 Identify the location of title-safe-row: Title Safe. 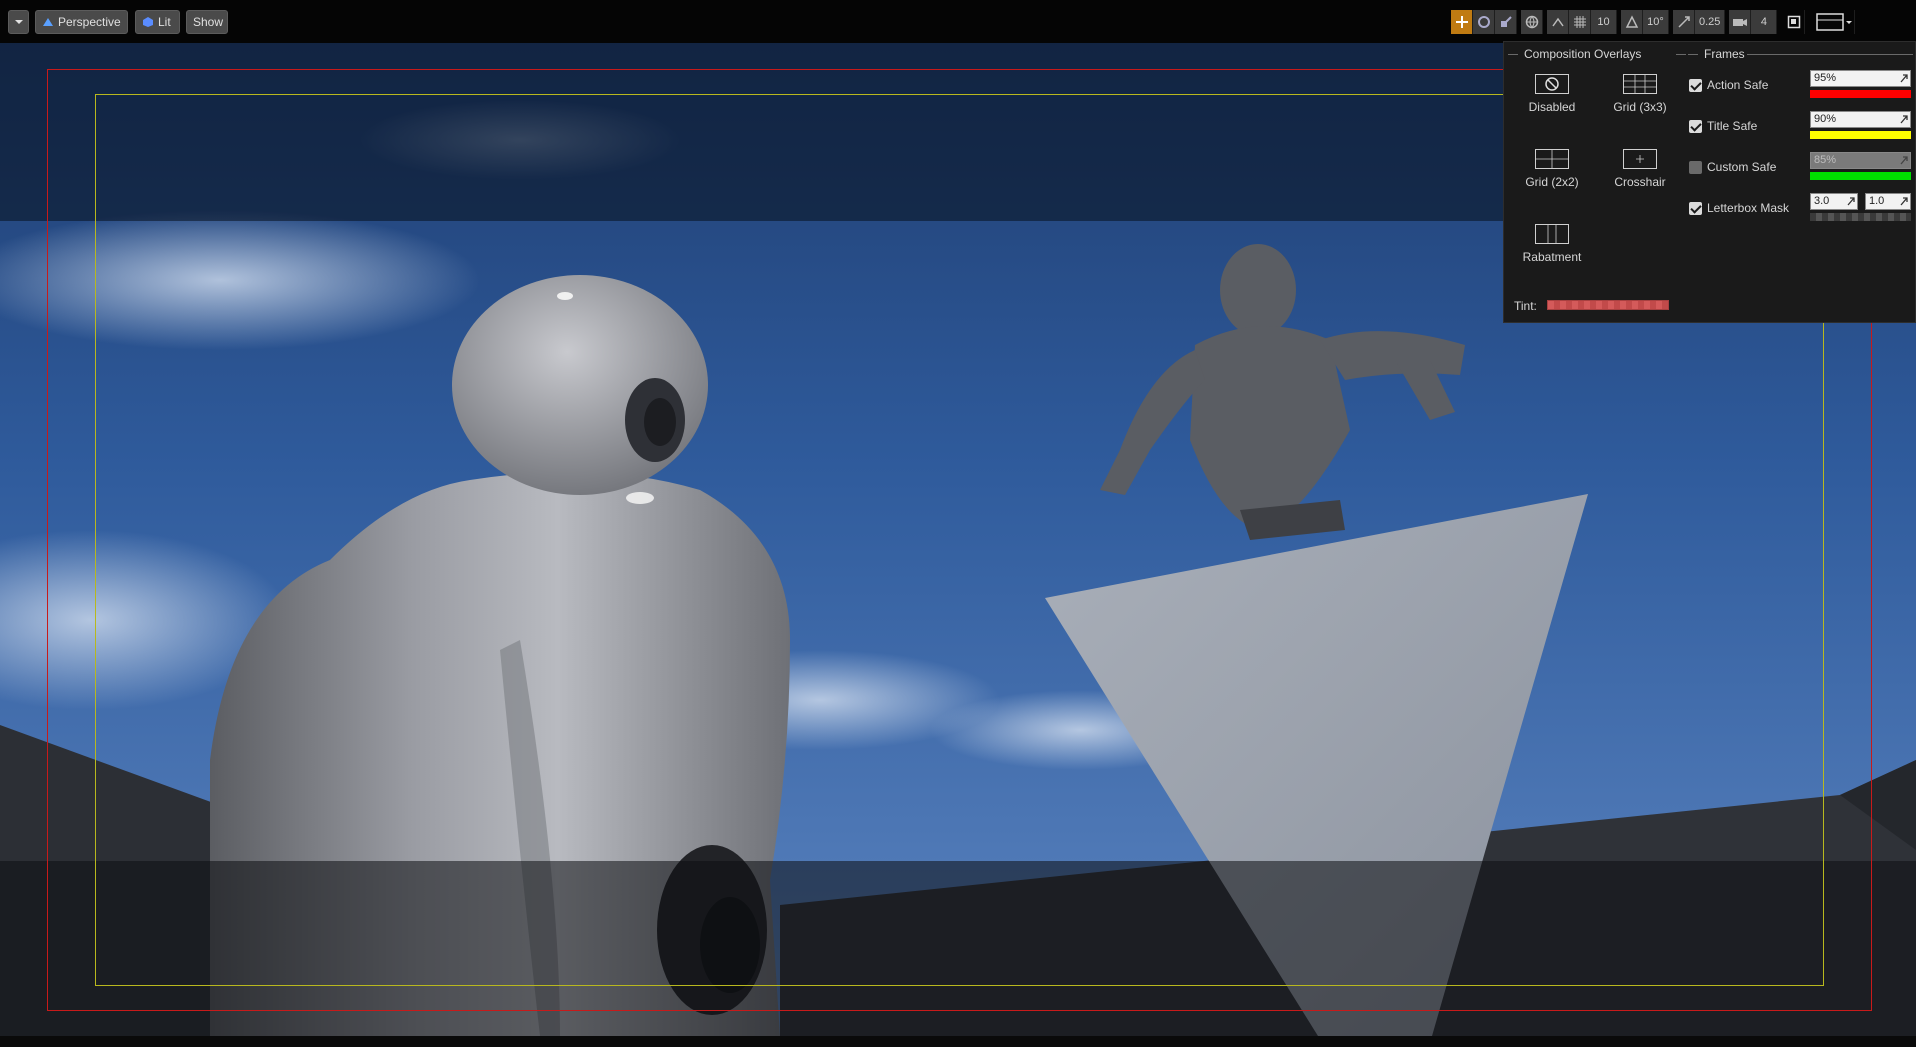
(1723, 126).